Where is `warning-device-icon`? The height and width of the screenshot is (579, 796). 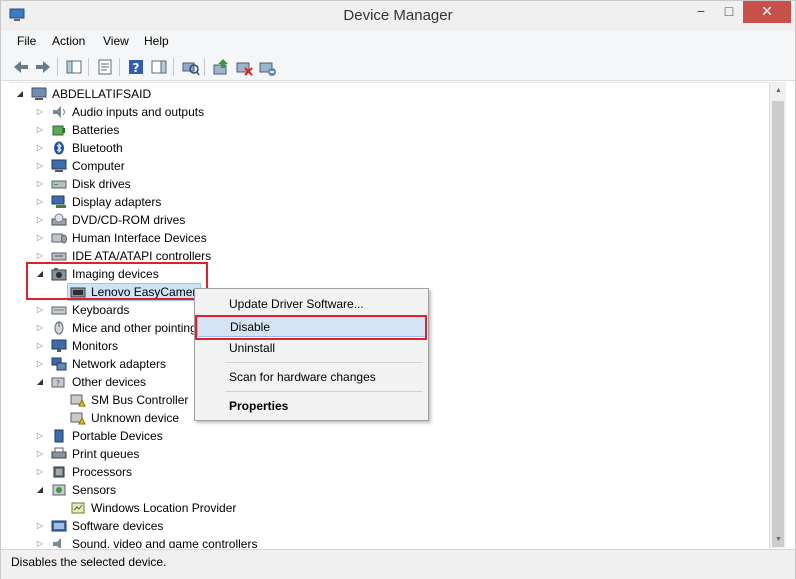 warning-device-icon is located at coordinates (78, 418).